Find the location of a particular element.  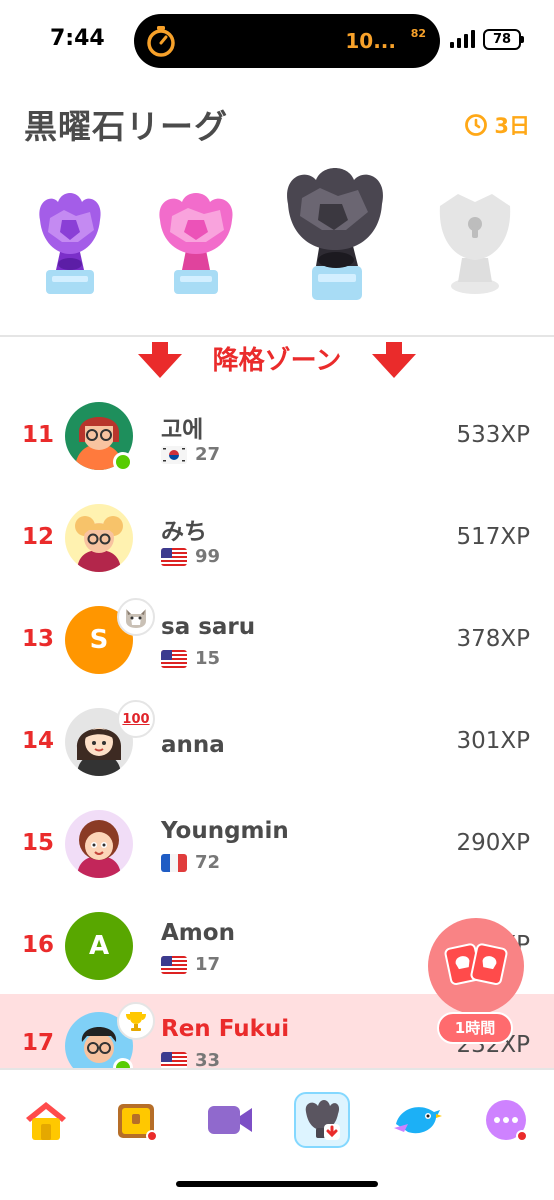

streak-count: 33 is located at coordinates (208, 1059).